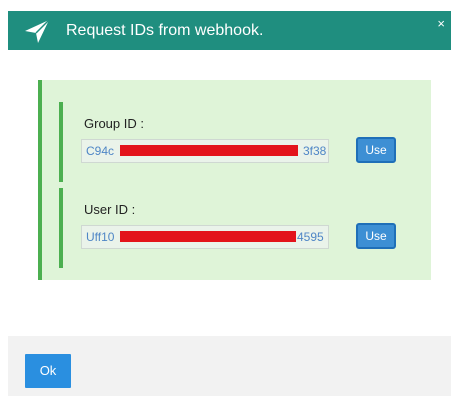 The height and width of the screenshot is (396, 451). I want to click on user-id-label: User ID :, so click(110, 209).